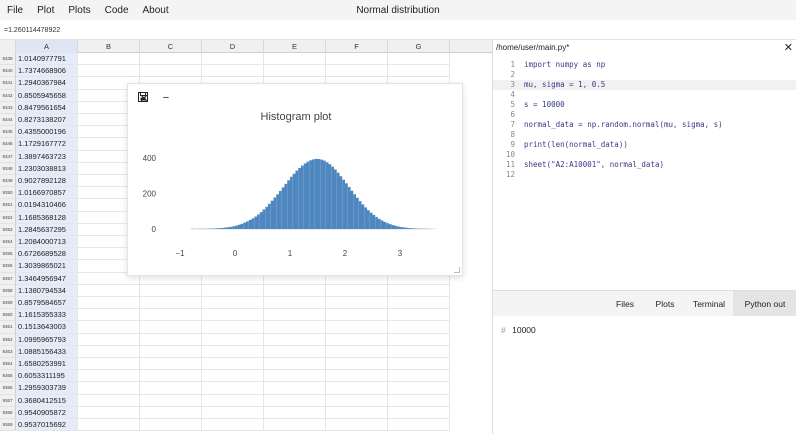 This screenshot has width=796, height=434. I want to click on code-line: 6, so click(644, 115).